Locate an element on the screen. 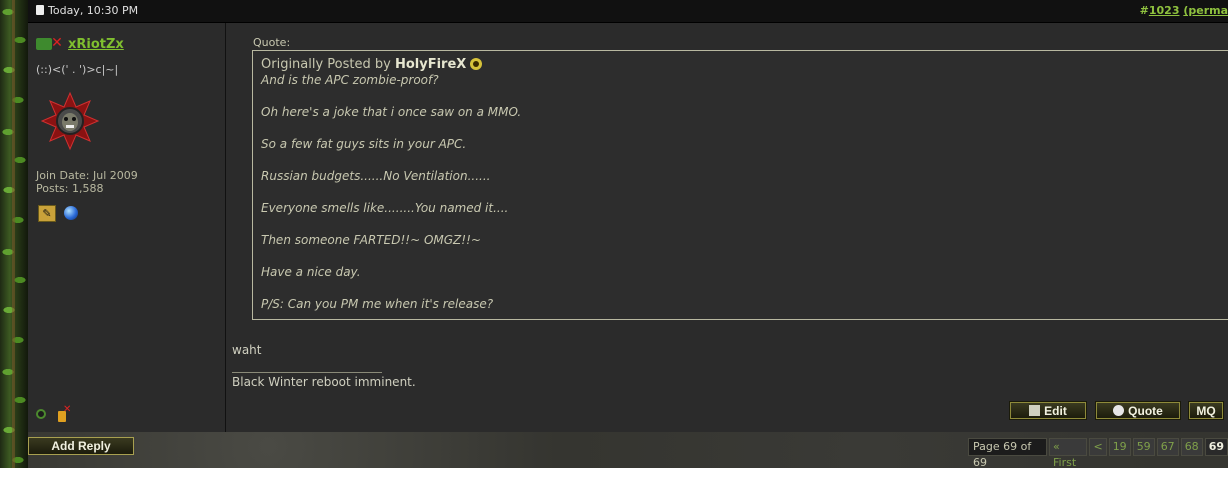 The width and height of the screenshot is (1228, 478). first-page-link: « First is located at coordinates (1068, 453).